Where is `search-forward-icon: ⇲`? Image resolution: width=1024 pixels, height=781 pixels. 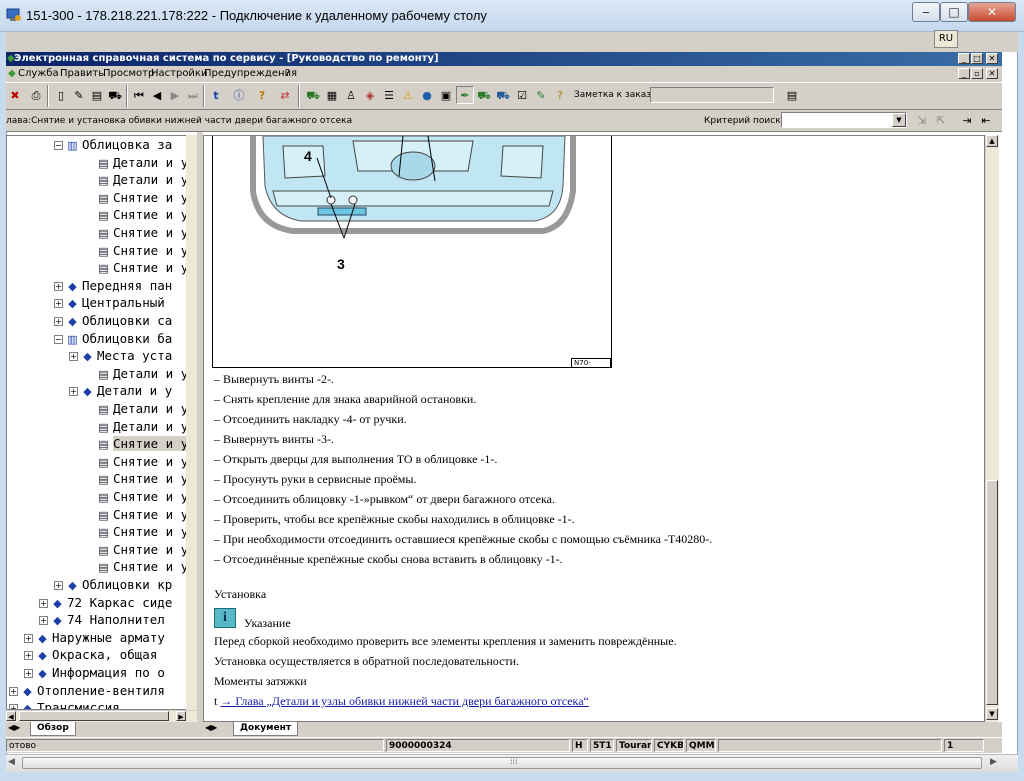 search-forward-icon: ⇲ is located at coordinates (922, 120).